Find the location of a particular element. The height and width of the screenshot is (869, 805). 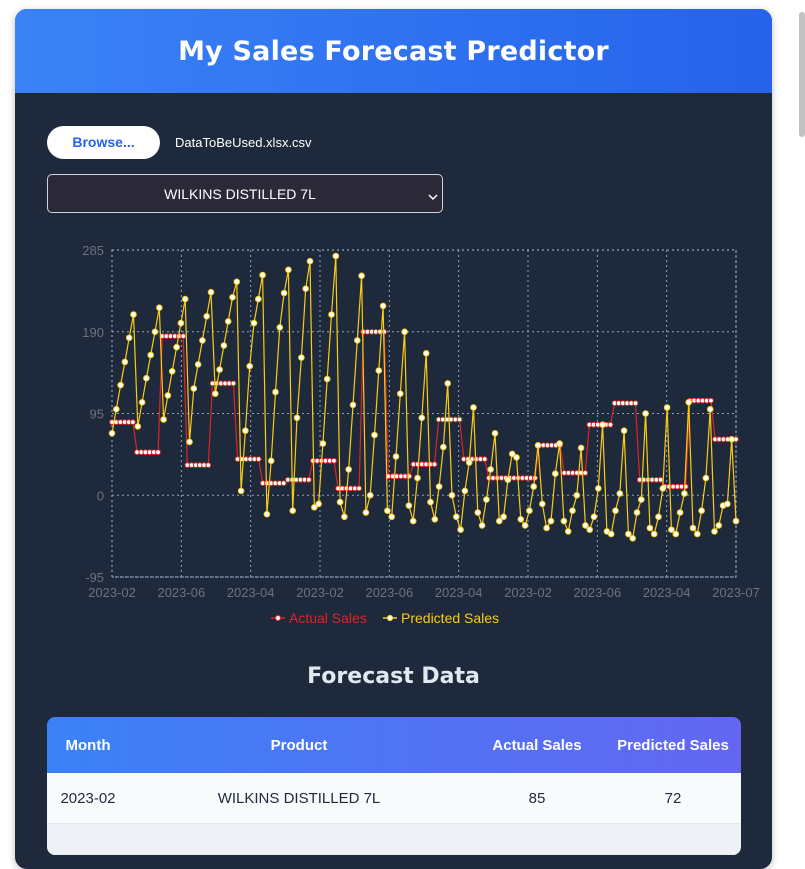

legend-label: Predicted Sales is located at coordinates (450, 618).